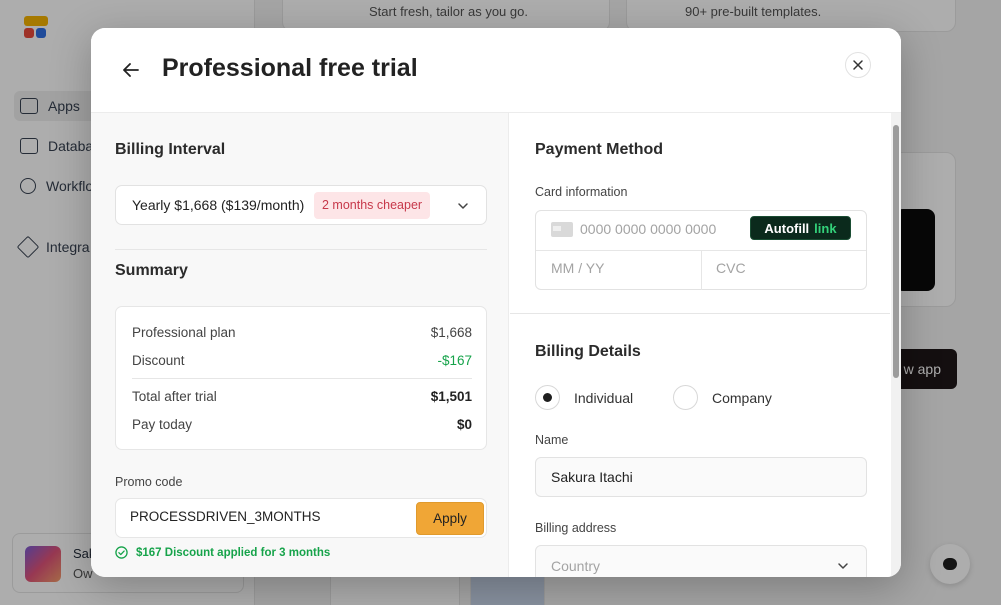 The image size is (1001, 605). Describe the element at coordinates (149, 482) in the screenshot. I see `promo-code-label: Promo code` at that location.